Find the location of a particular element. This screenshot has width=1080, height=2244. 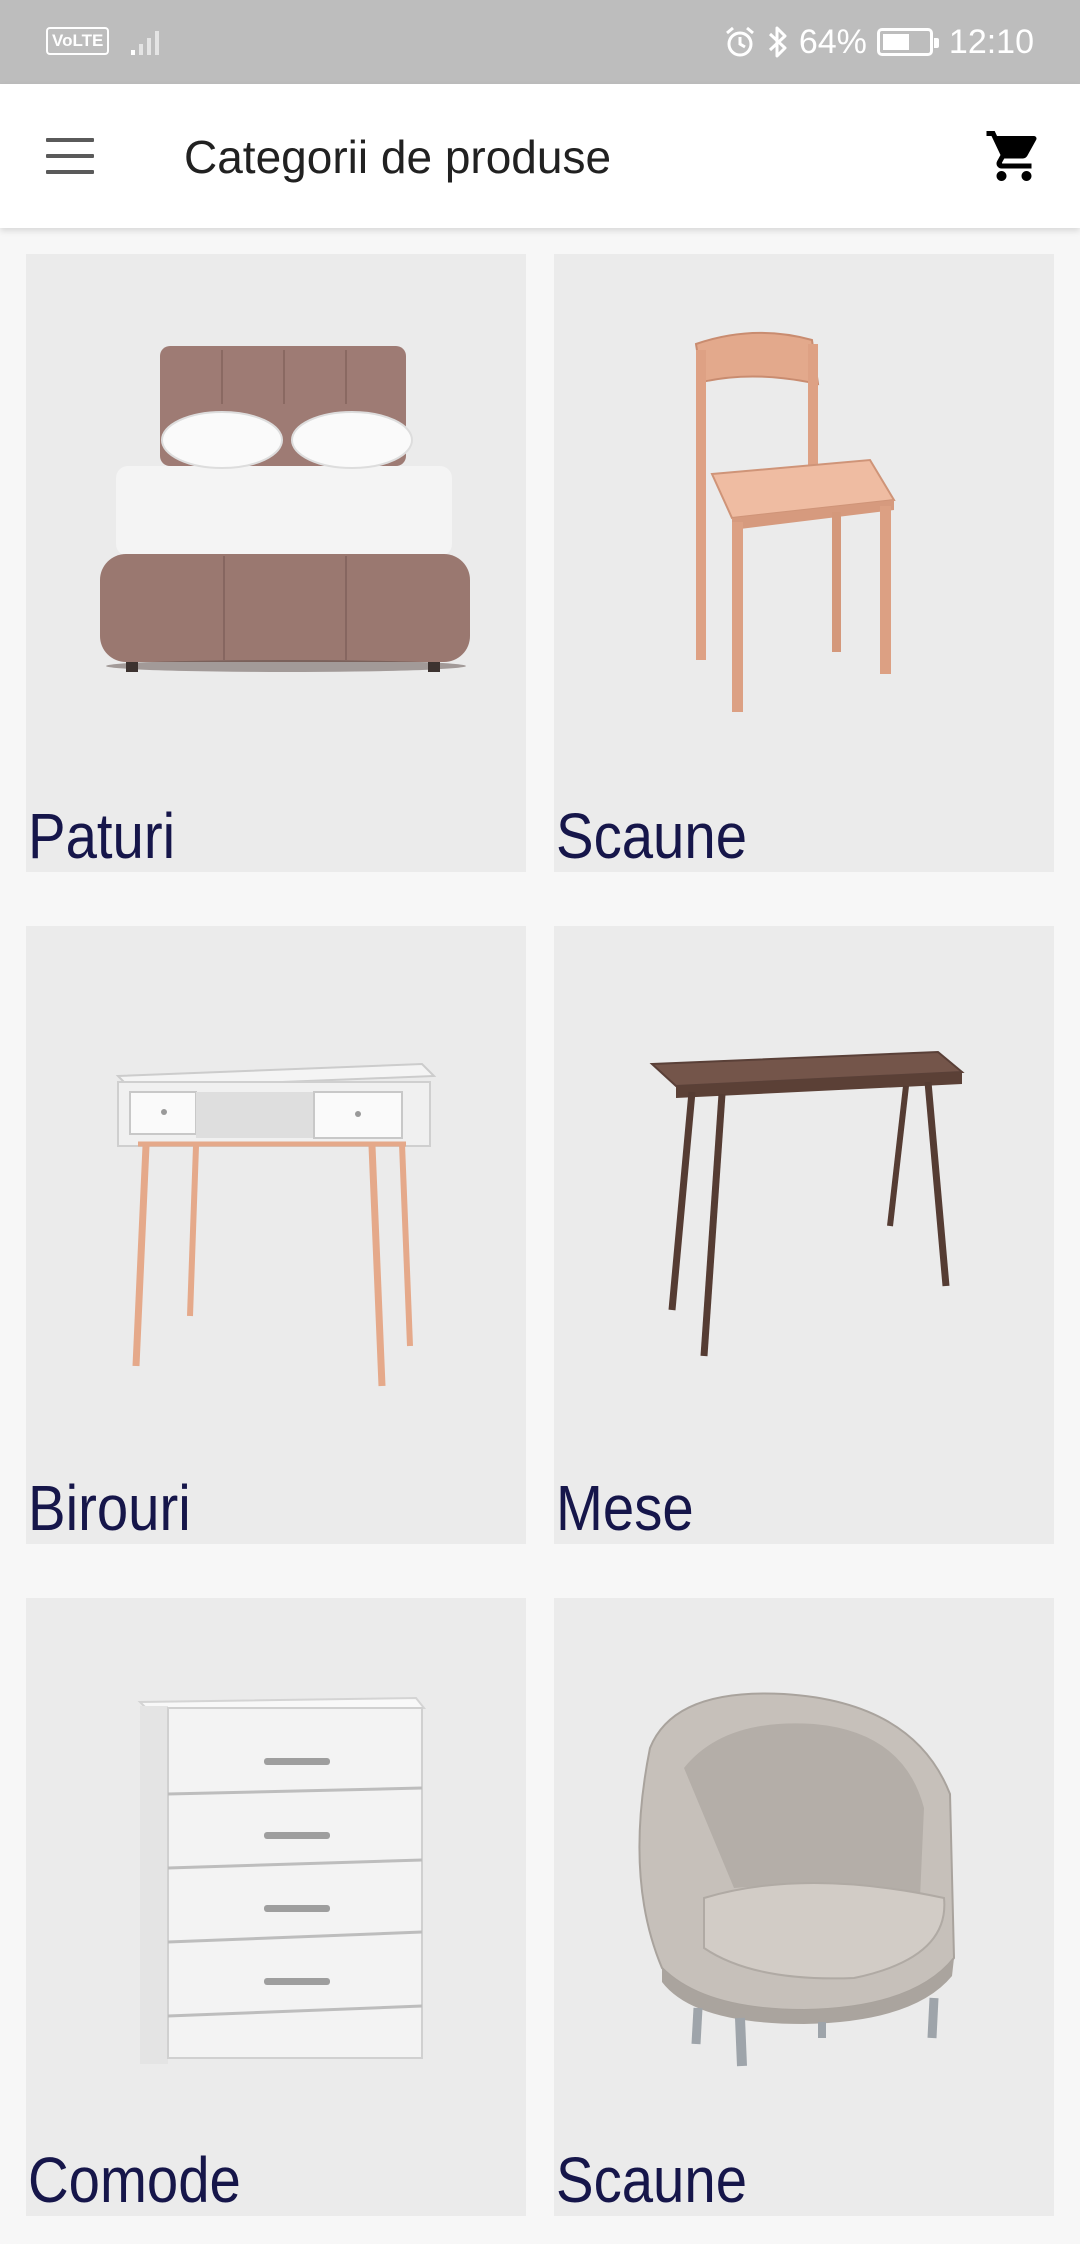

status-right: 64% 12:10 is located at coordinates (878, 42).